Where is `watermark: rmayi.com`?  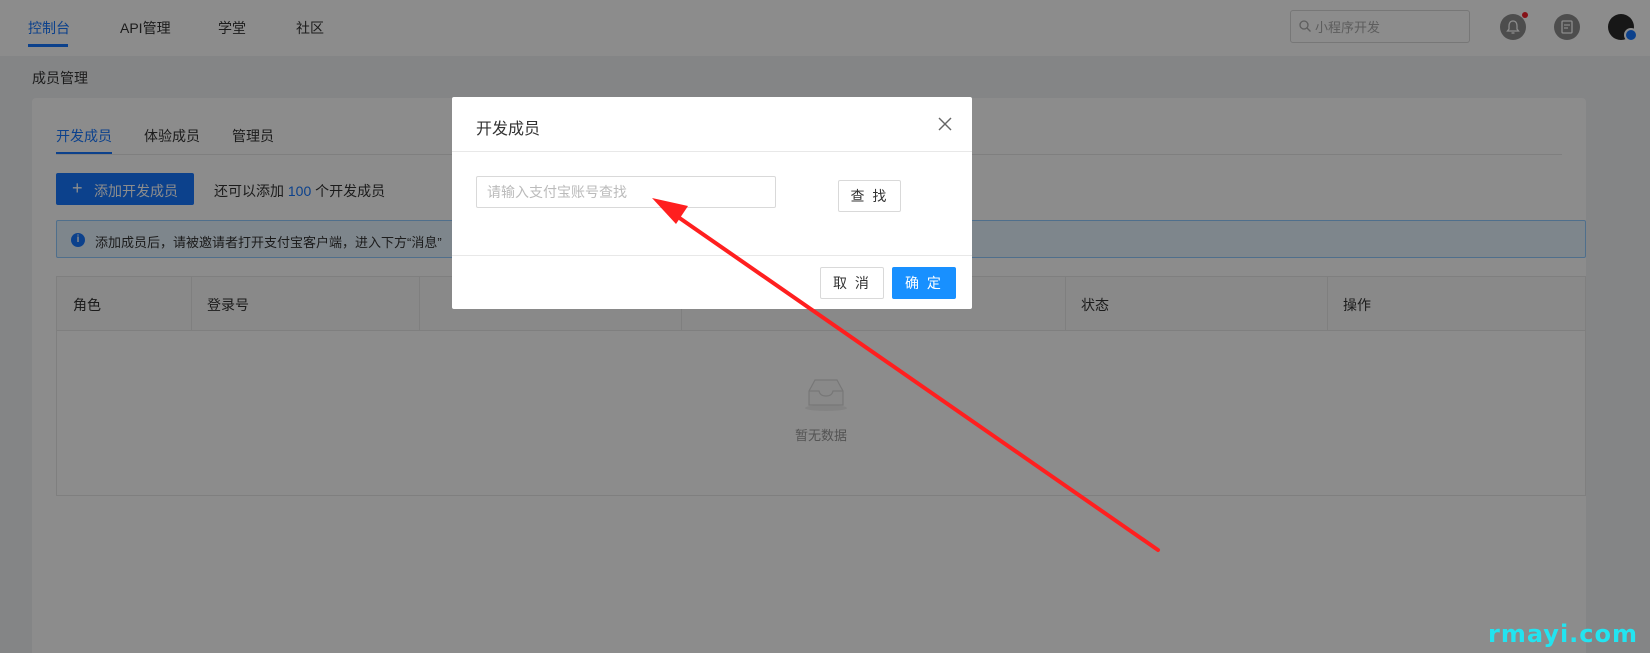 watermark: rmayi.com is located at coordinates (1563, 634).